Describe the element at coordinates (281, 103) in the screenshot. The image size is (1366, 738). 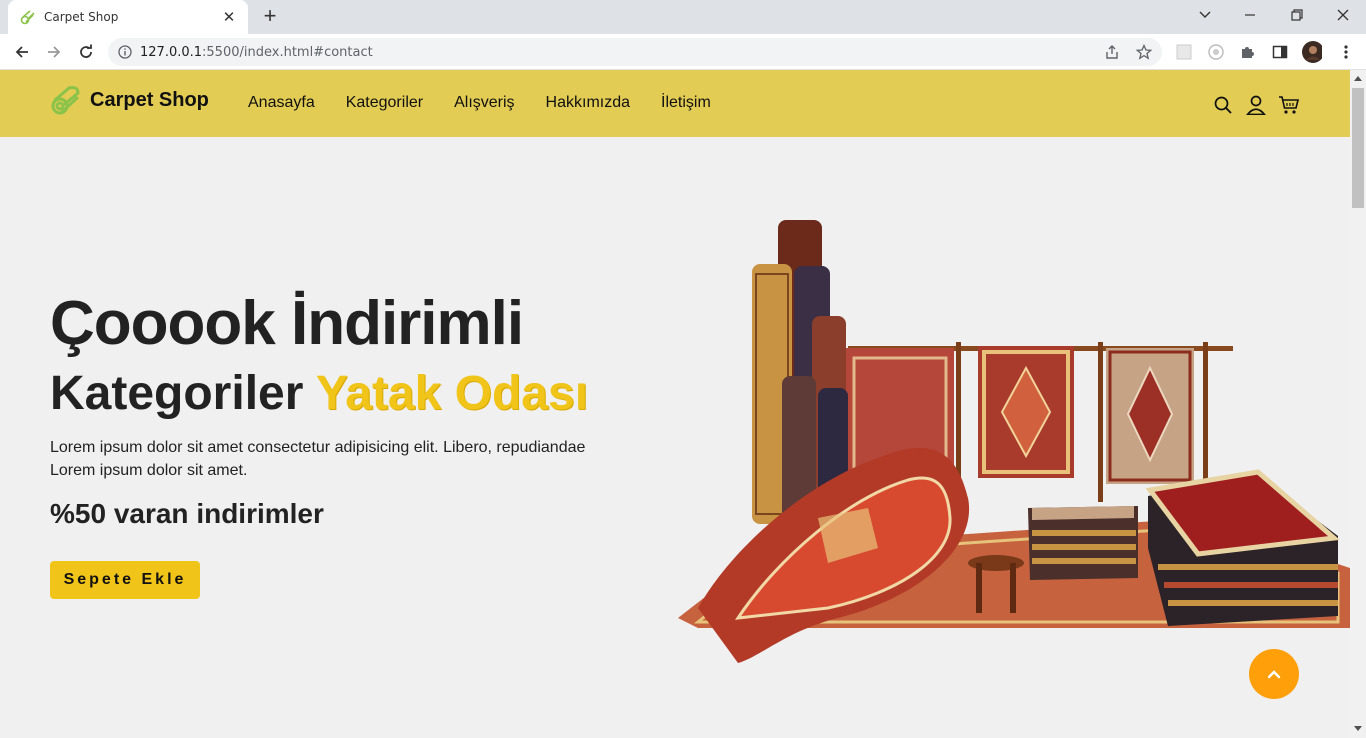
I see `nav-item-anasayfa: Anasayfa` at that location.